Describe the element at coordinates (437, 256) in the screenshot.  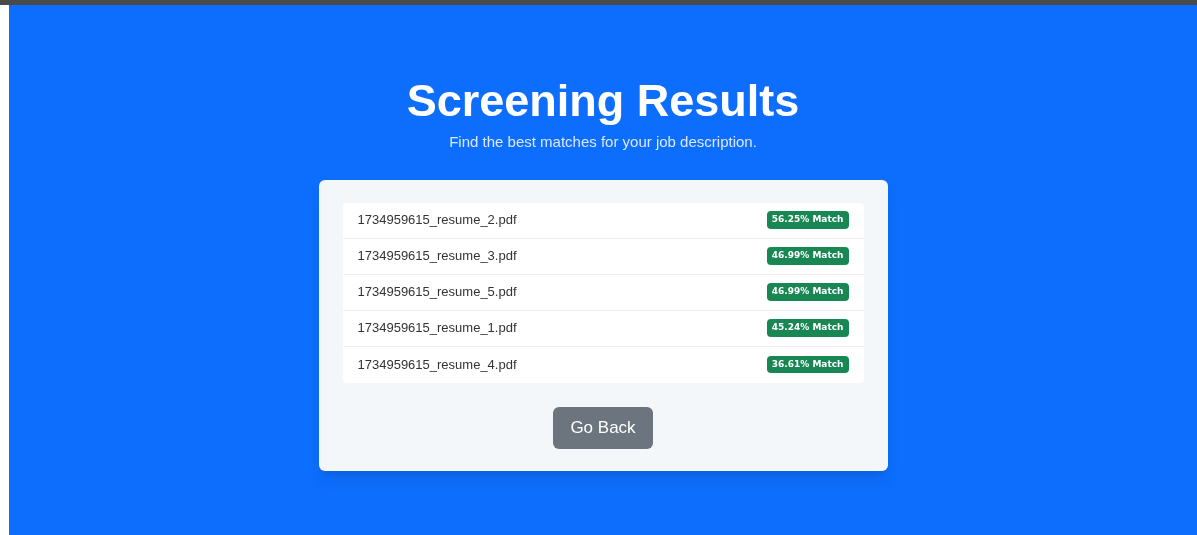
I see `file-name: 1734959615_resume_3.pdf` at that location.